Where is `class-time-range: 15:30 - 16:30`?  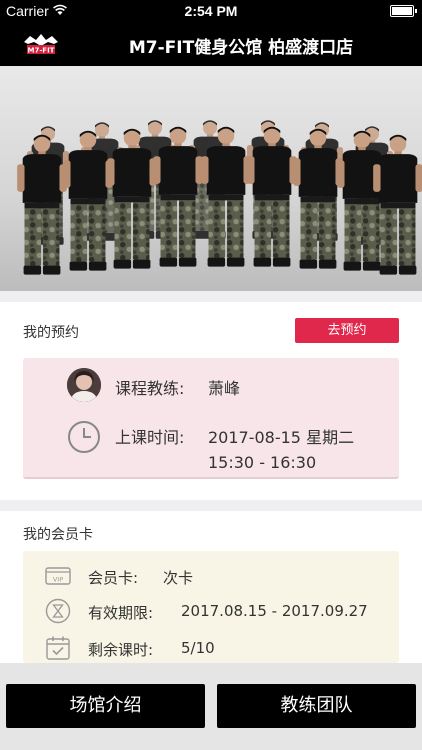
class-time-range: 15:30 - 16:30 is located at coordinates (262, 462).